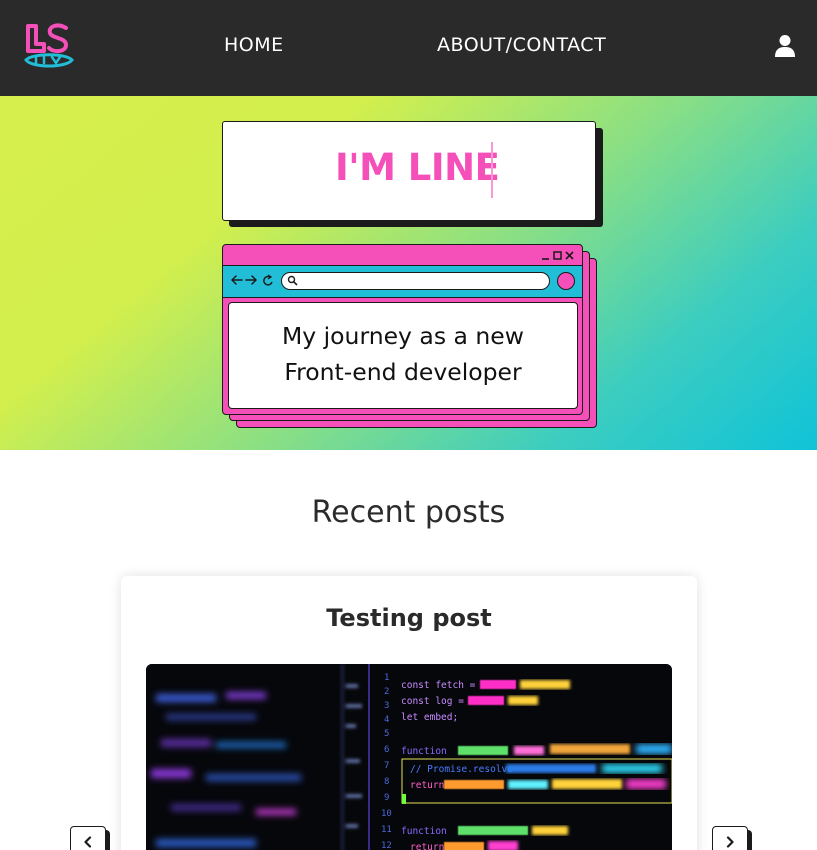 The width and height of the screenshot is (817, 850). I want to click on svg-text: let embed;, so click(429, 717).